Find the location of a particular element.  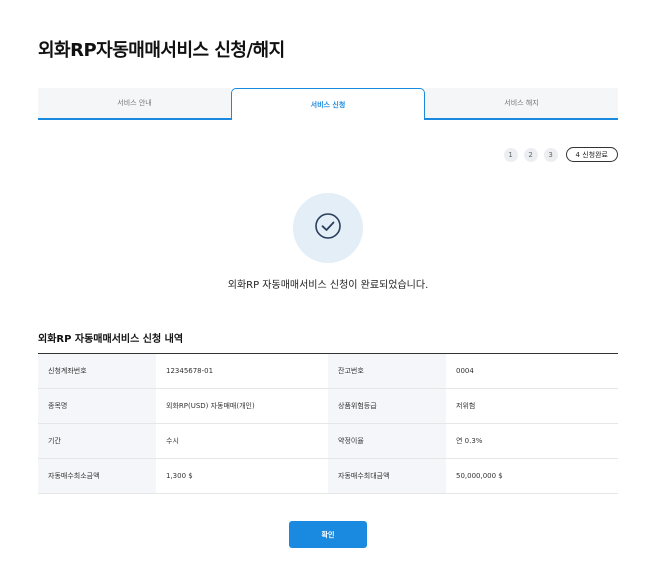

tab-service-apply: 서비스 신청 is located at coordinates (328, 104).